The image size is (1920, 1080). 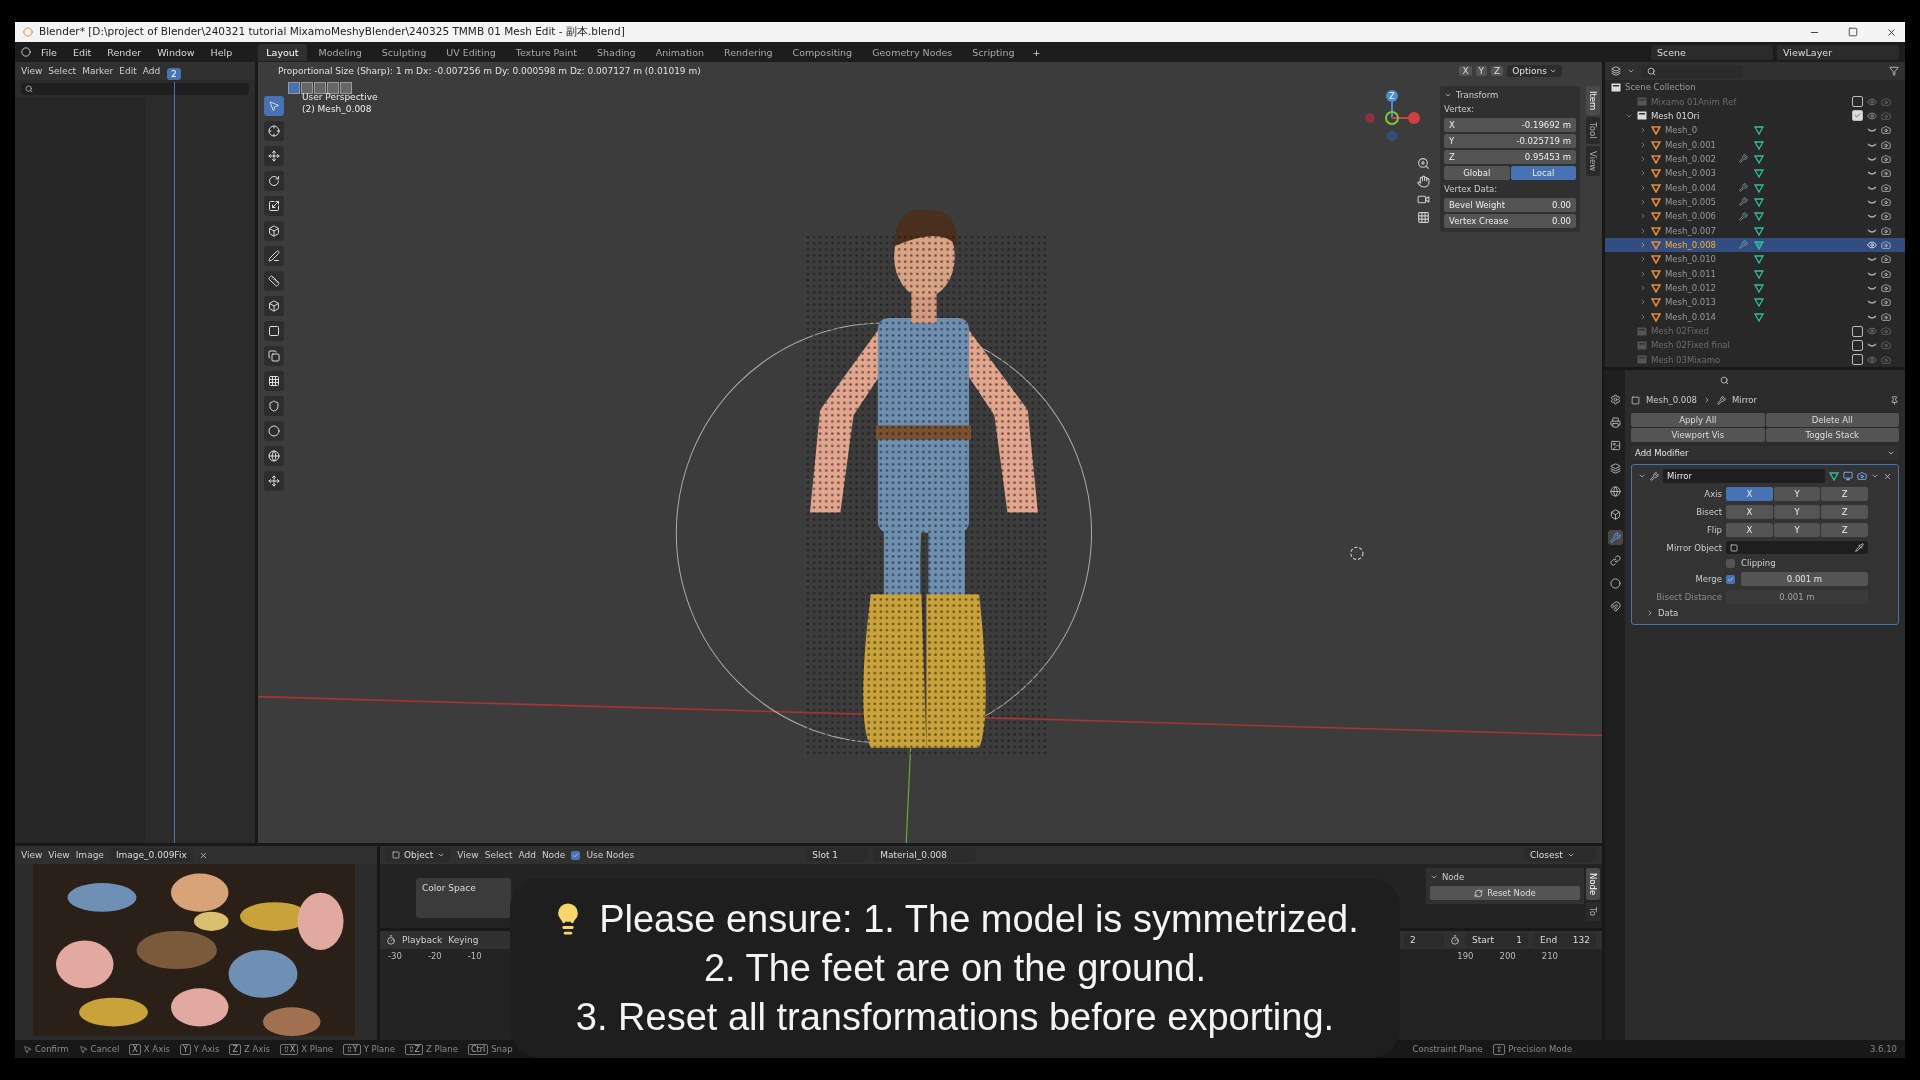 I want to click on outliner-row: Mesh_0.002, so click(x=1755, y=159).